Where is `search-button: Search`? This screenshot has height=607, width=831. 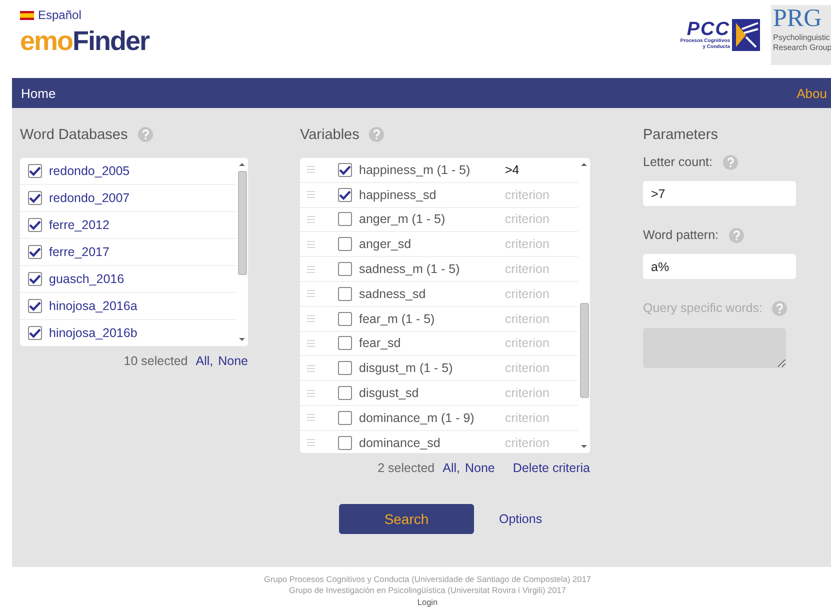 search-button: Search is located at coordinates (406, 519).